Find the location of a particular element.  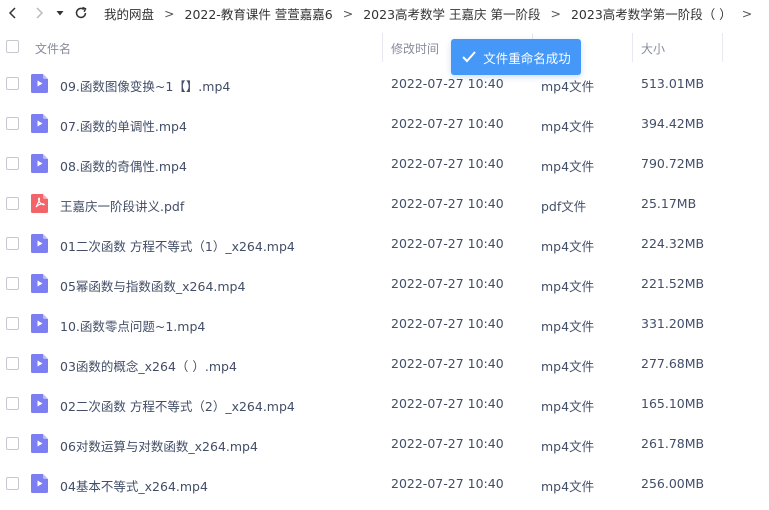

file-name: 05幂函数与指数函数_x264.mp4 is located at coordinates (152, 285).